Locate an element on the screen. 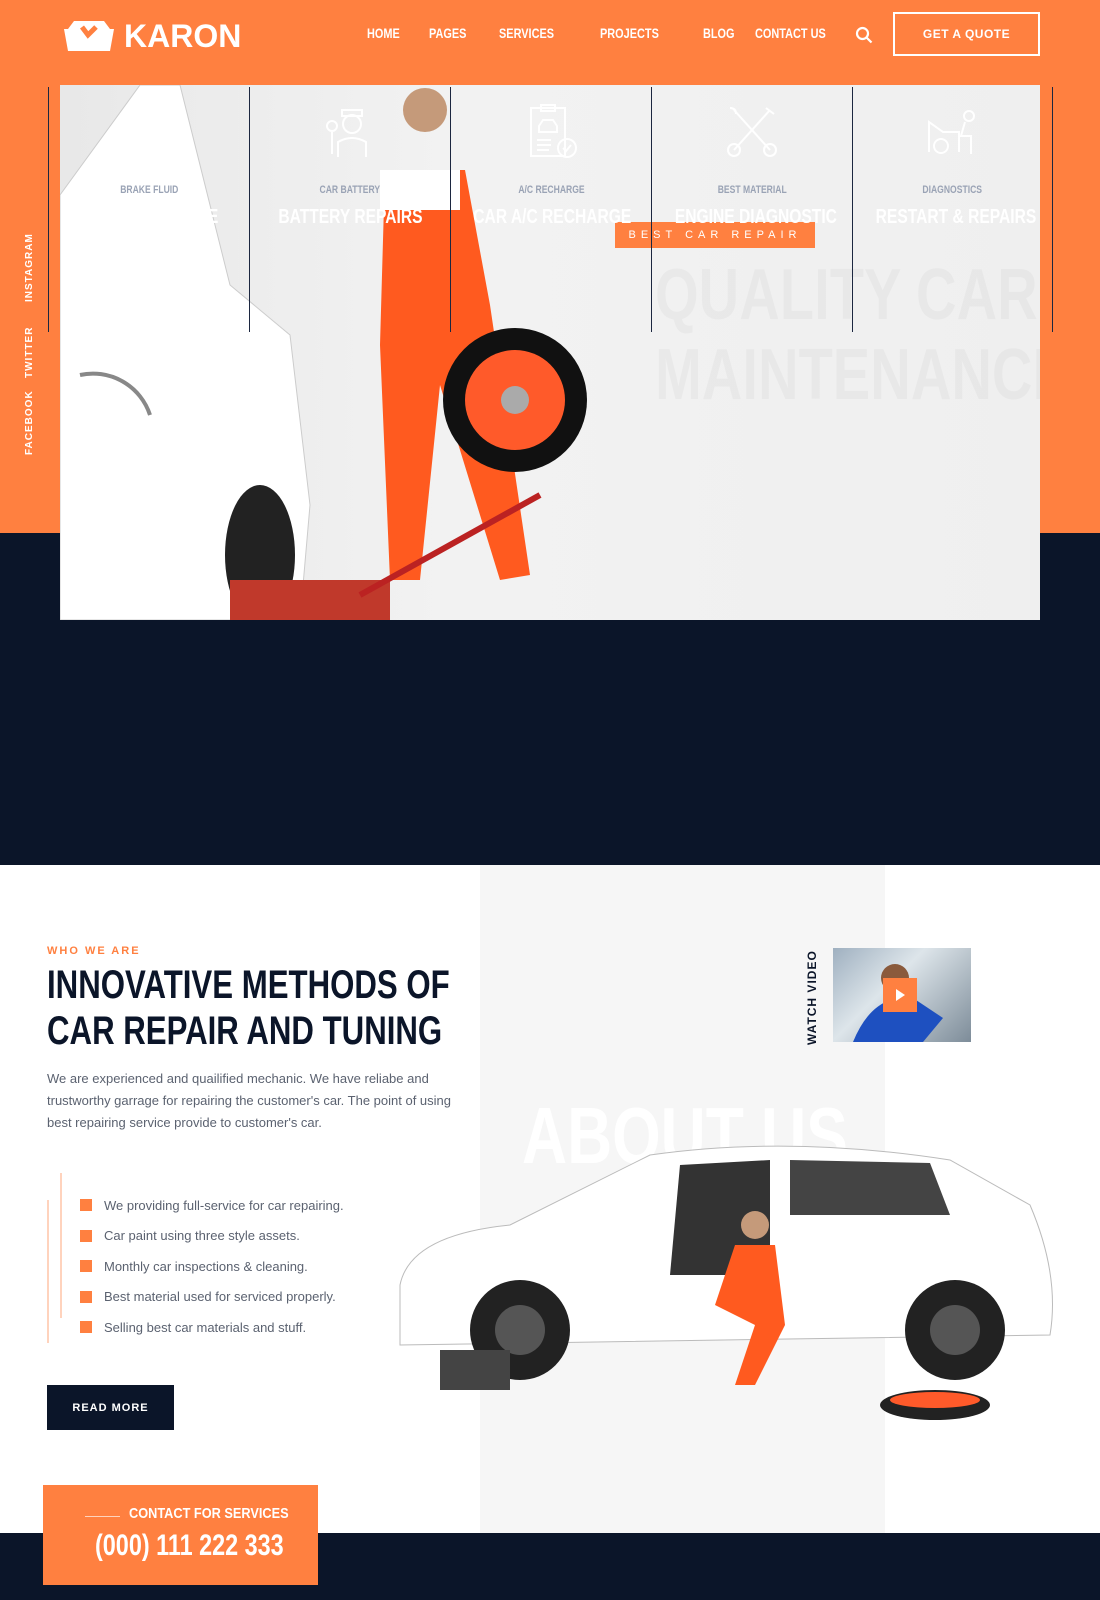 This screenshot has height=1600, width=1100. service-title: FLUID EXCHANGE is located at coordinates (149, 217).